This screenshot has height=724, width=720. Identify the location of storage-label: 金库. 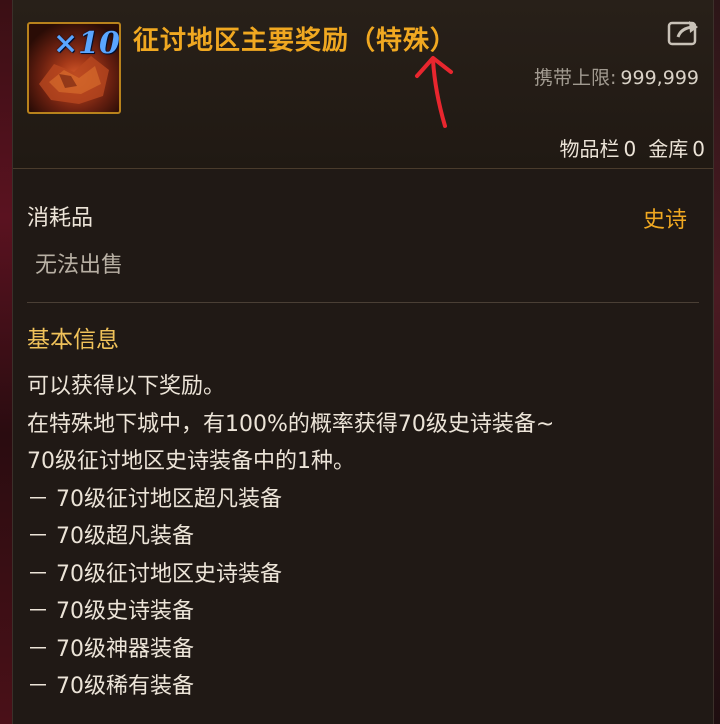
(668, 149).